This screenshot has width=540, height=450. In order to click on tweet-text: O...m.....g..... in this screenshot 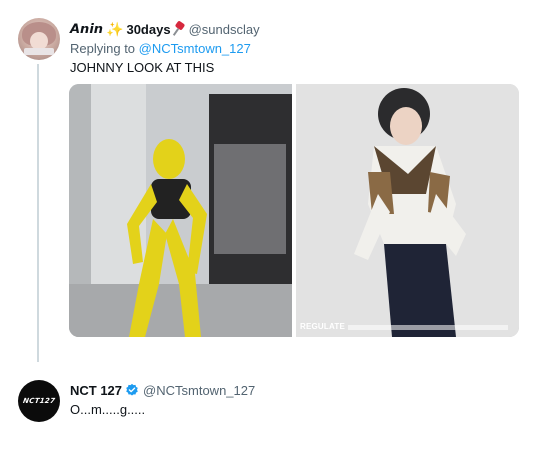, I will do `click(108, 409)`.